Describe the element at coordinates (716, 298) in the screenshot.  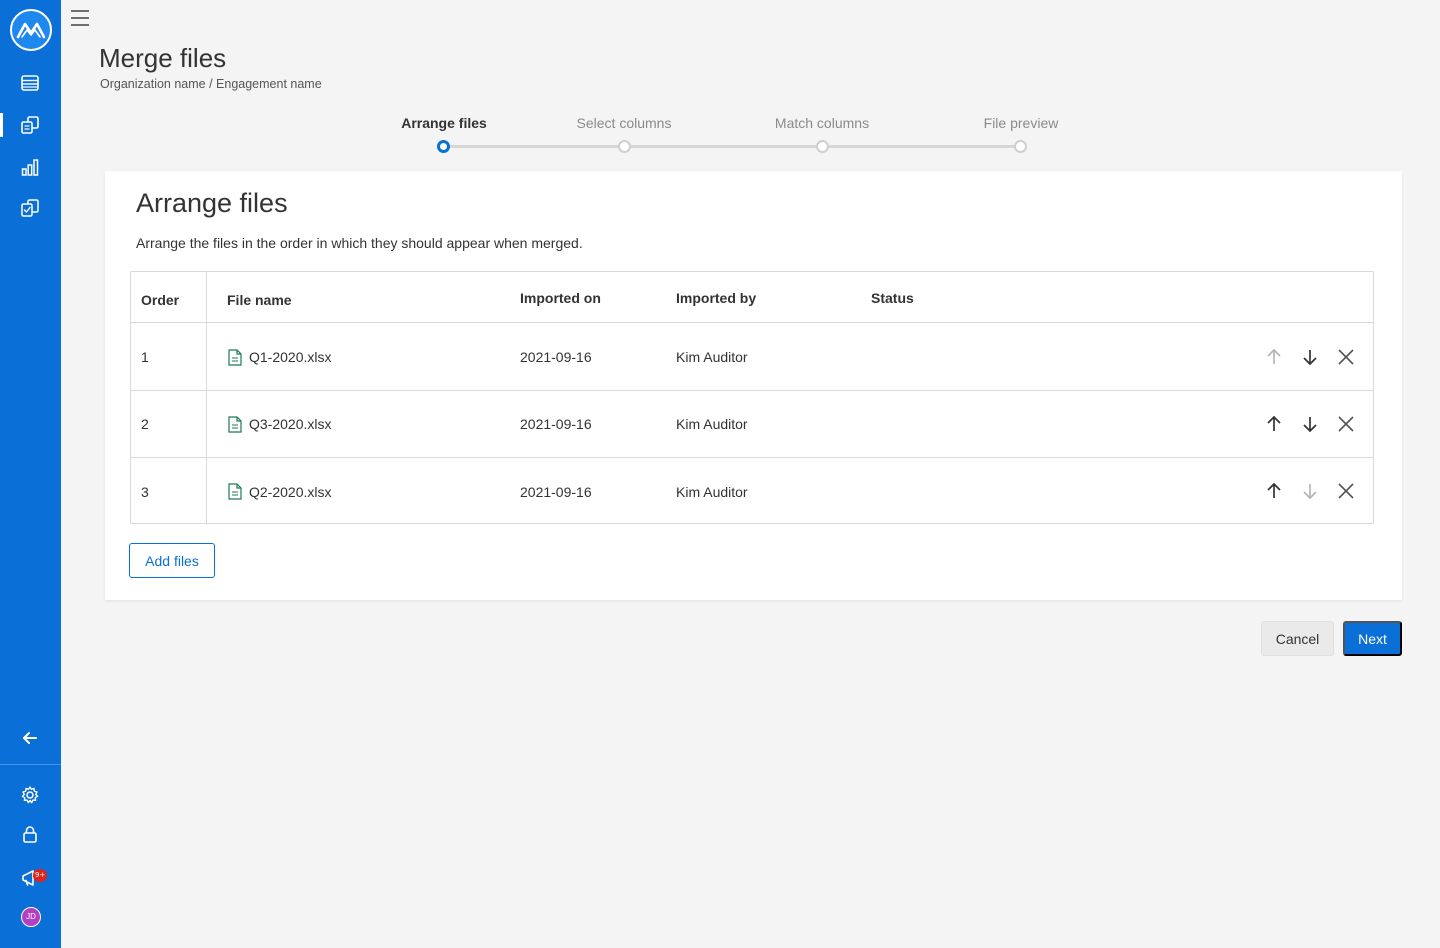
I see `column-header-imported-by: Imported by` at that location.